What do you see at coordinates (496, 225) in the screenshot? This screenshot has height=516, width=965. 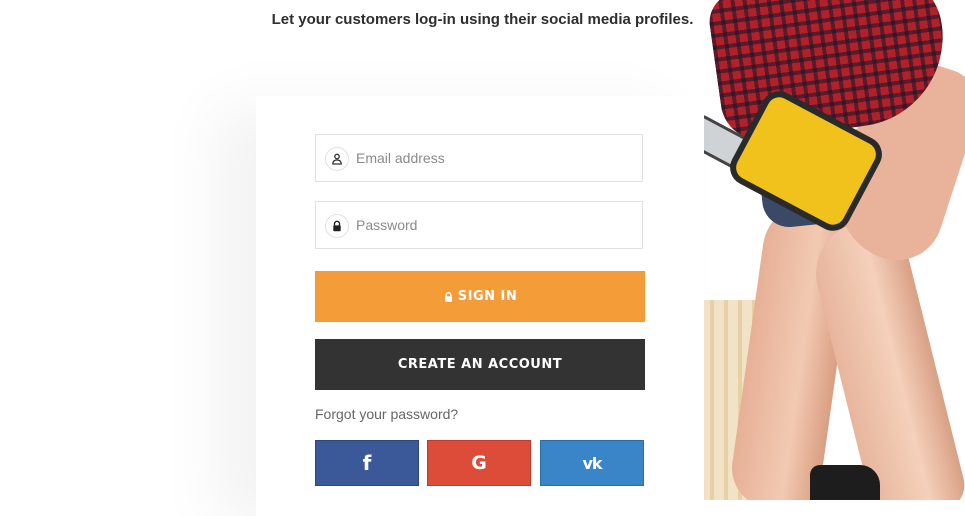 I see `password-input` at bounding box center [496, 225].